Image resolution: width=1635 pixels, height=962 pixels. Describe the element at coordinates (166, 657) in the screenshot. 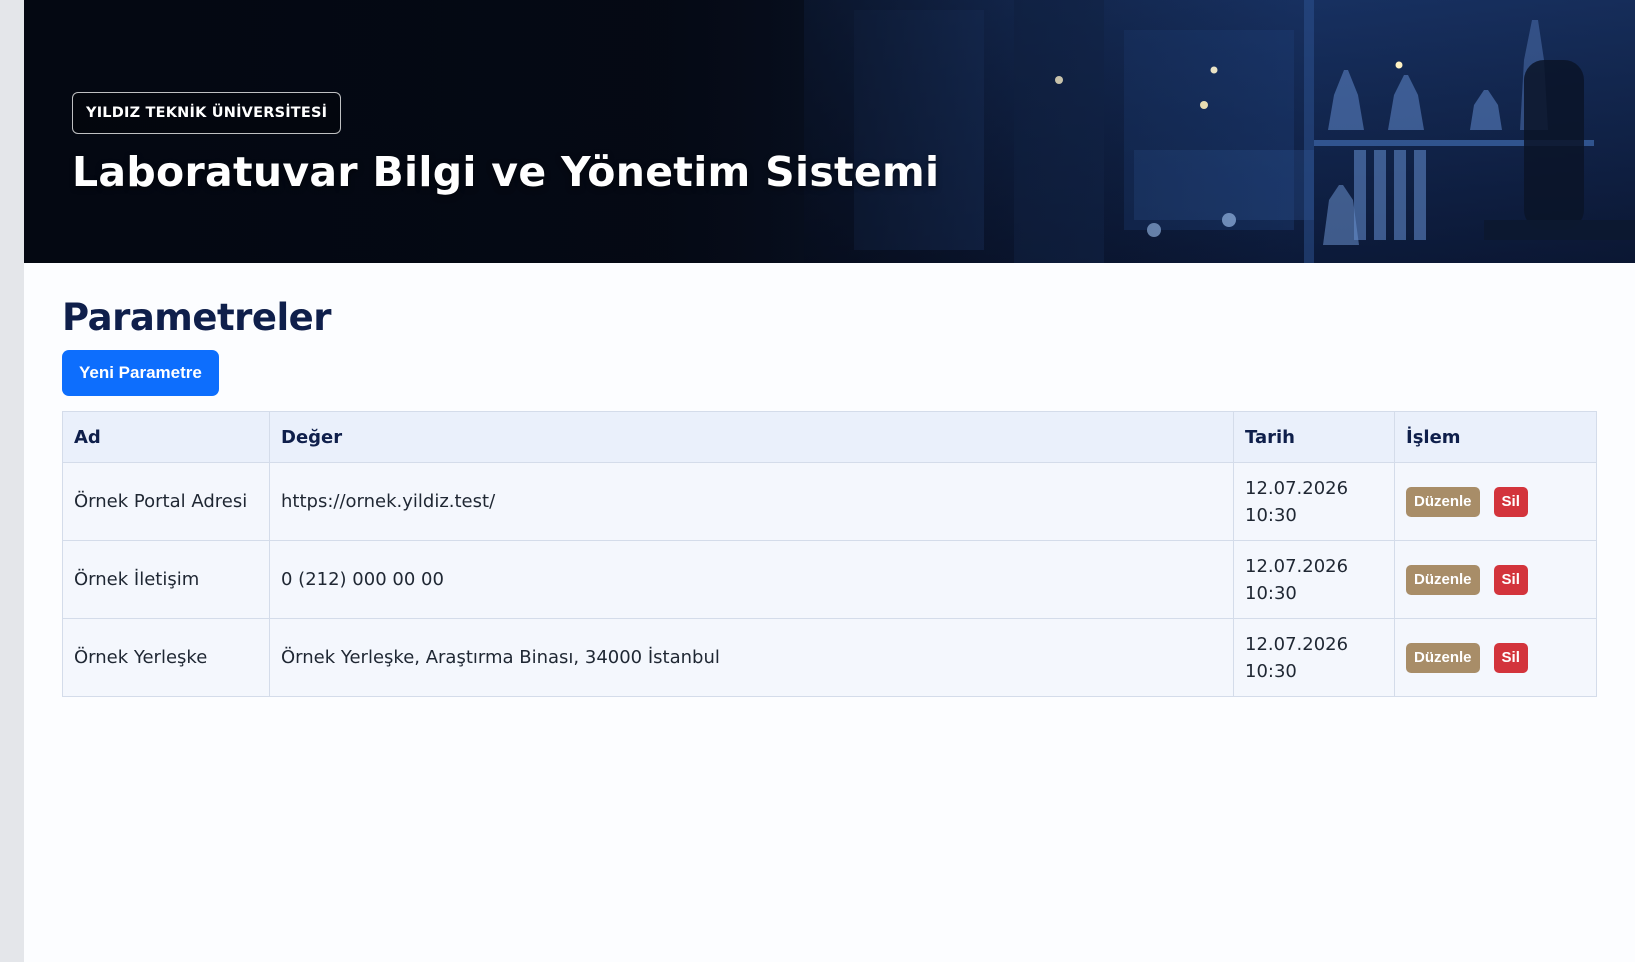

I see `cell-ad: Örnek Yerleşke` at that location.